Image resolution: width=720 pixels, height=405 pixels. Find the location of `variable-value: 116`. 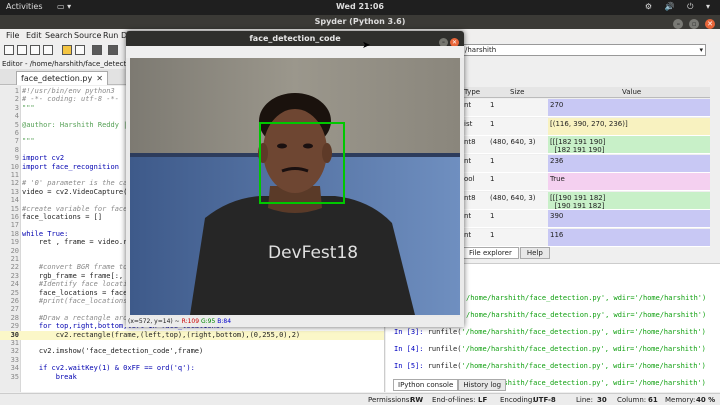

variable-value: 116 is located at coordinates (629, 237).